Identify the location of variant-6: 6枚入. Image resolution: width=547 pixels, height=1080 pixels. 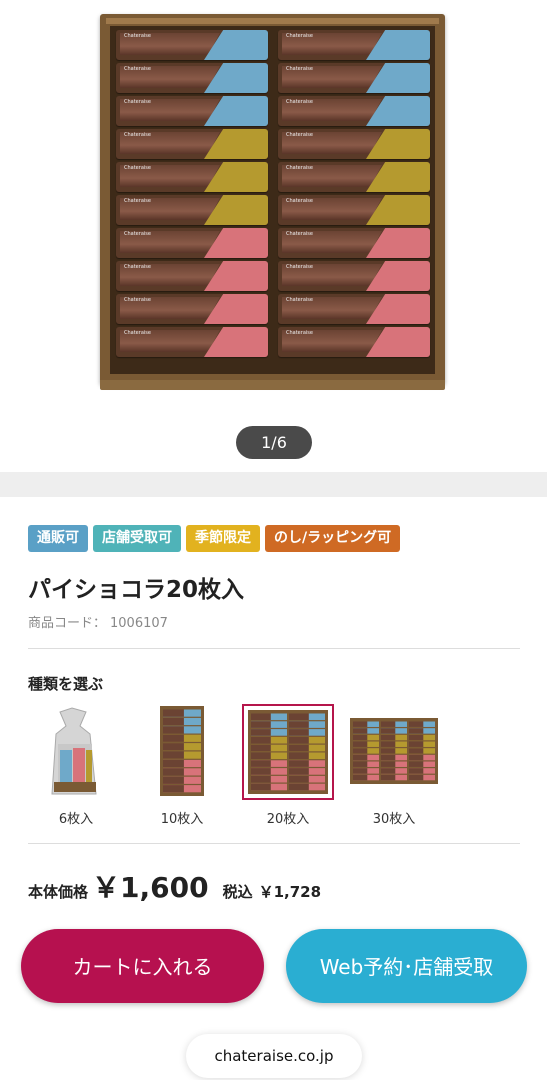
(76, 764).